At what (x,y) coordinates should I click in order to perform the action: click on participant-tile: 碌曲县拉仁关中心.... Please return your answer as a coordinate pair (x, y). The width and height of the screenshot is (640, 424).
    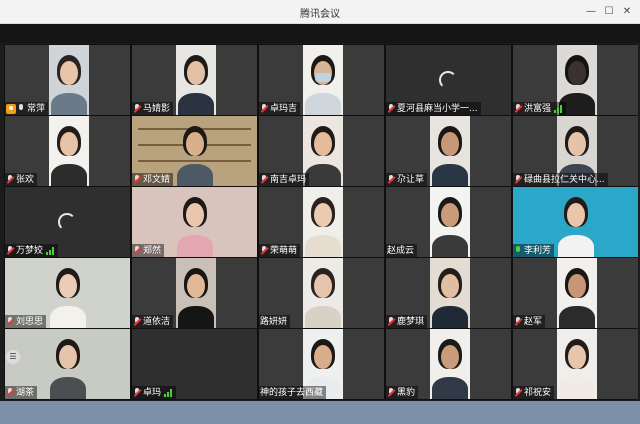
    Looking at the image, I should click on (575, 151).